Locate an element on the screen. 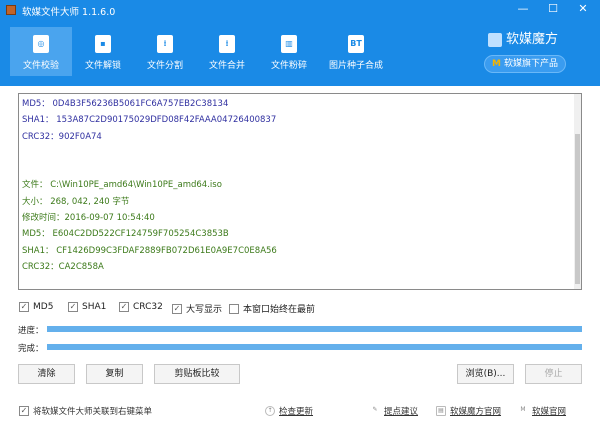 Image resolution: width=600 pixels, height=429 pixels. products-button: M 软媒旗下产品 is located at coordinates (525, 64).